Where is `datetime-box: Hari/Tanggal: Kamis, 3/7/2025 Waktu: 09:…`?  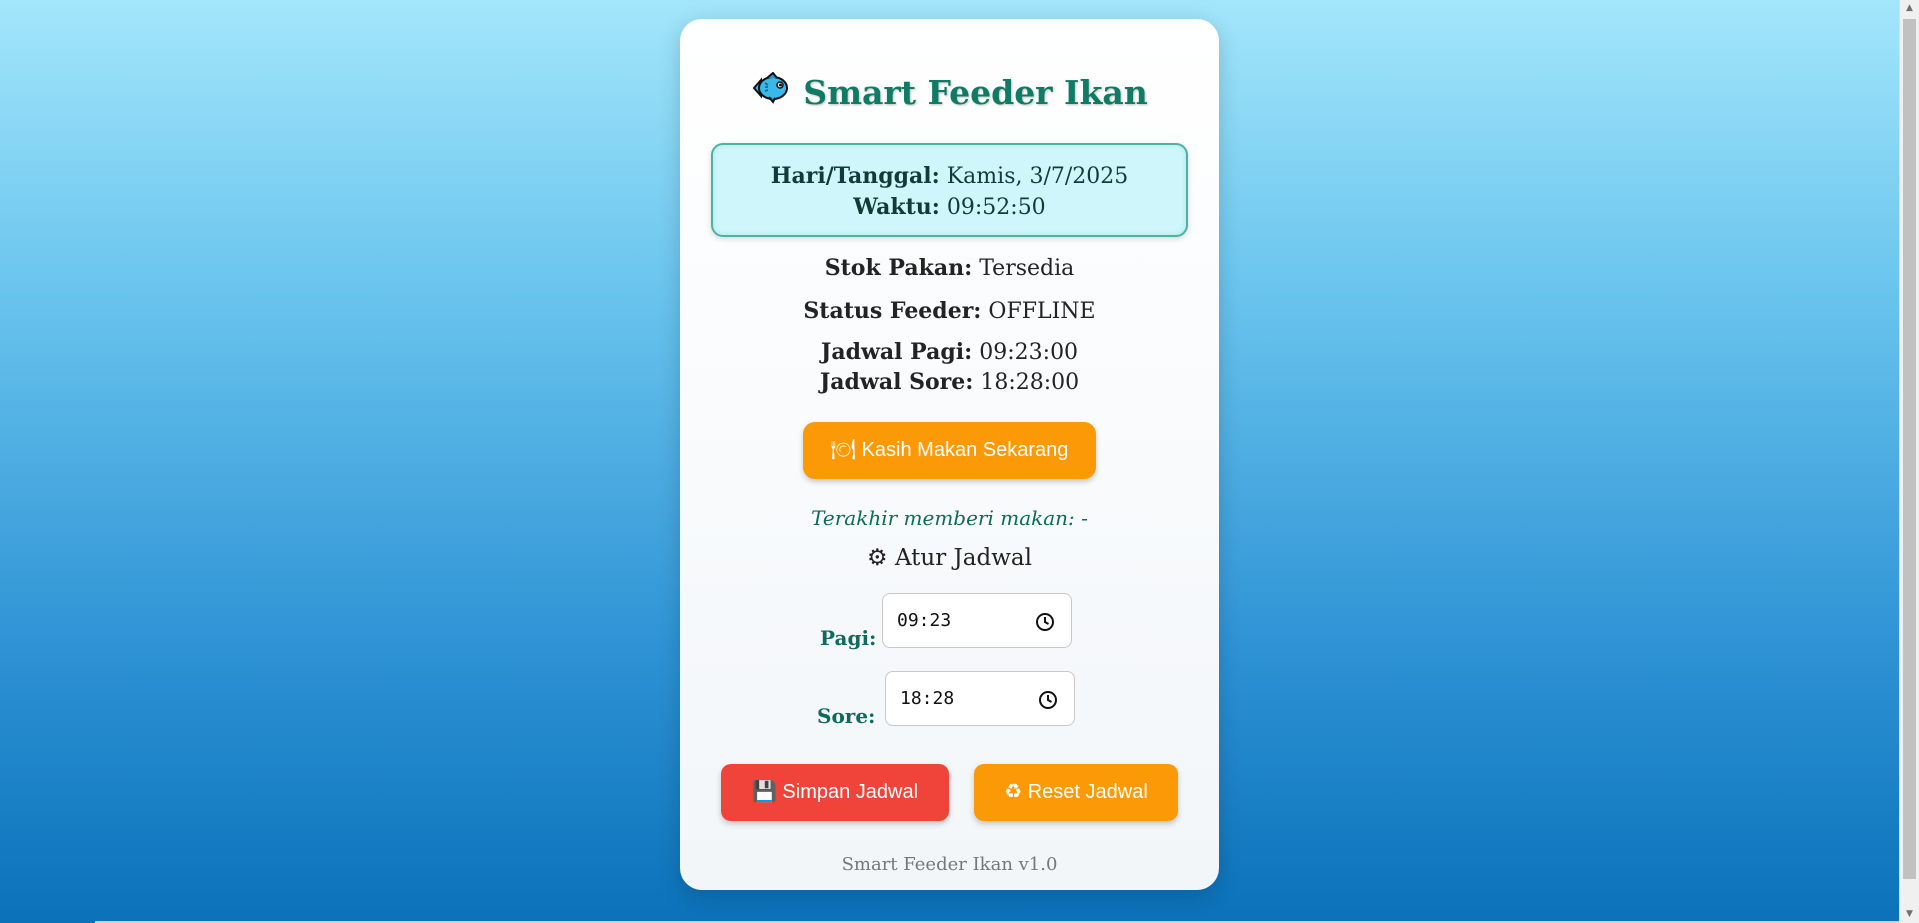 datetime-box: Hari/Tanggal: Kamis, 3/7/2025 Waktu: 09:… is located at coordinates (949, 190).